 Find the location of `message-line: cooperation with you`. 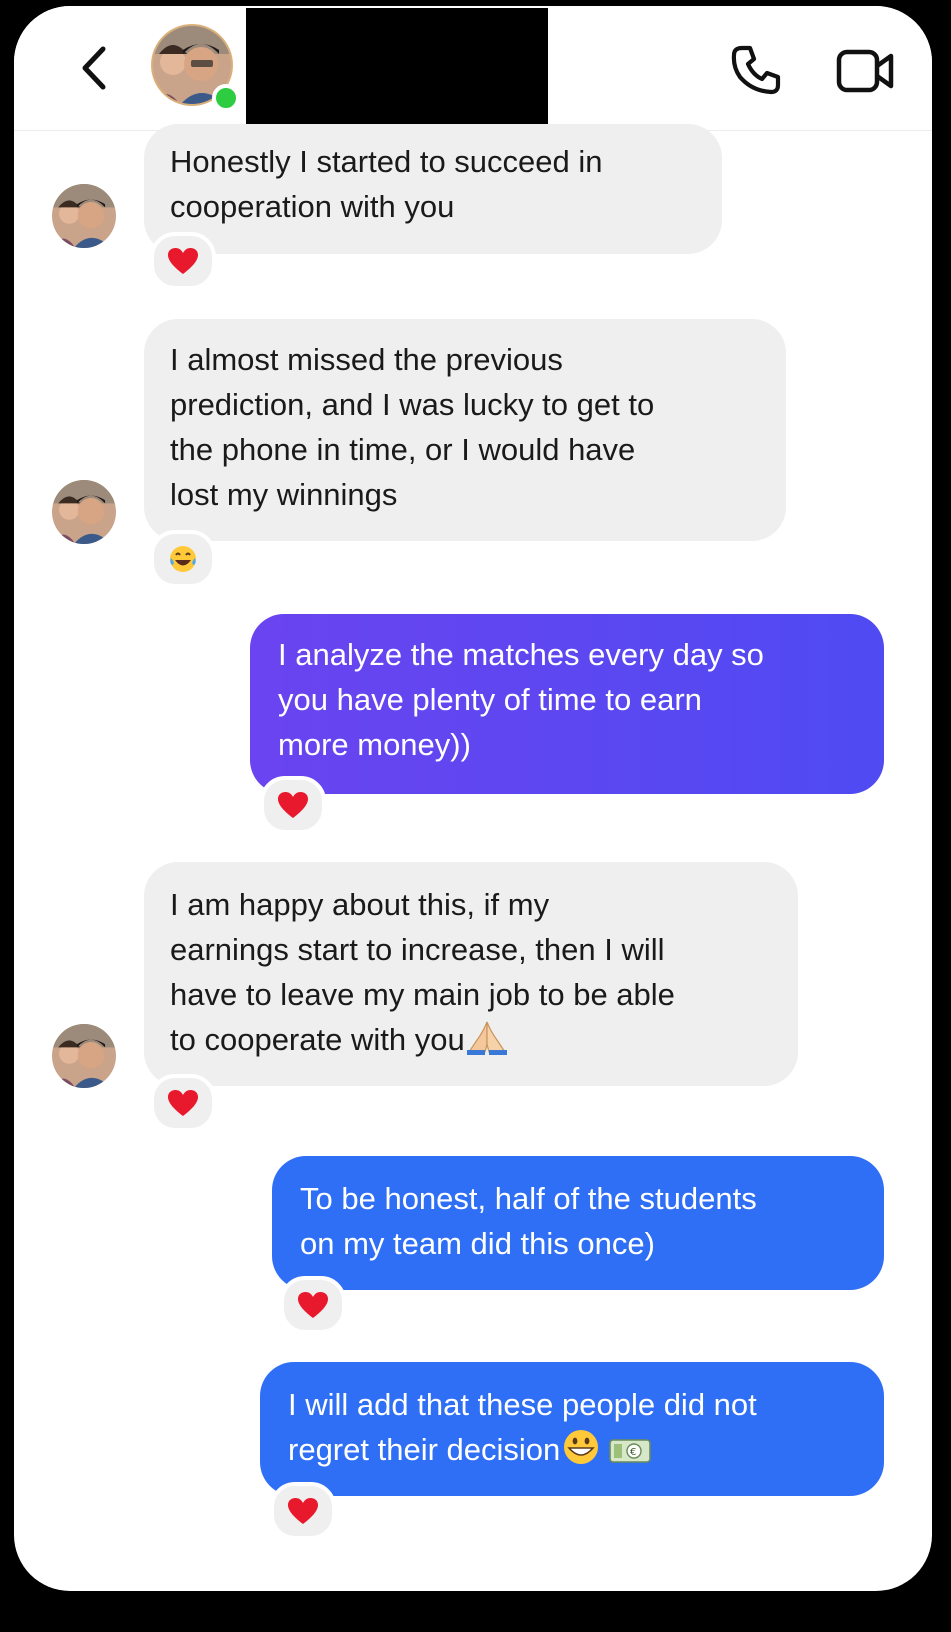

message-line: cooperation with you is located at coordinates (312, 206).